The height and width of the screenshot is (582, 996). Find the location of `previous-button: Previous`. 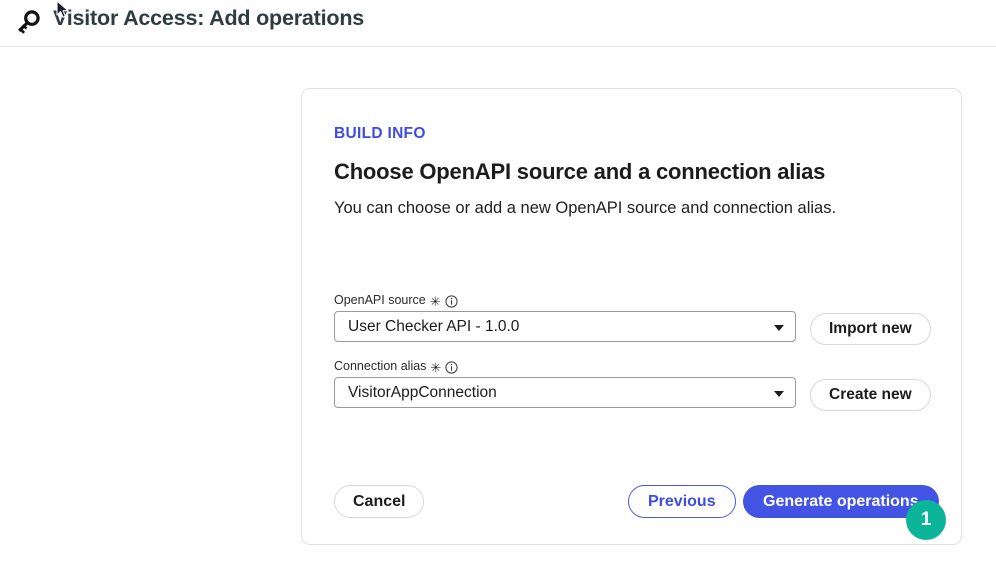

previous-button: Previous is located at coordinates (682, 501).